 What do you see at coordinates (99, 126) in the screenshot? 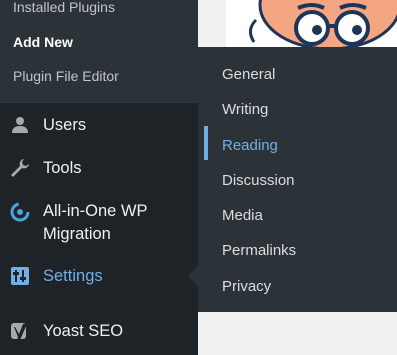
I see `menu-item-users: Users` at bounding box center [99, 126].